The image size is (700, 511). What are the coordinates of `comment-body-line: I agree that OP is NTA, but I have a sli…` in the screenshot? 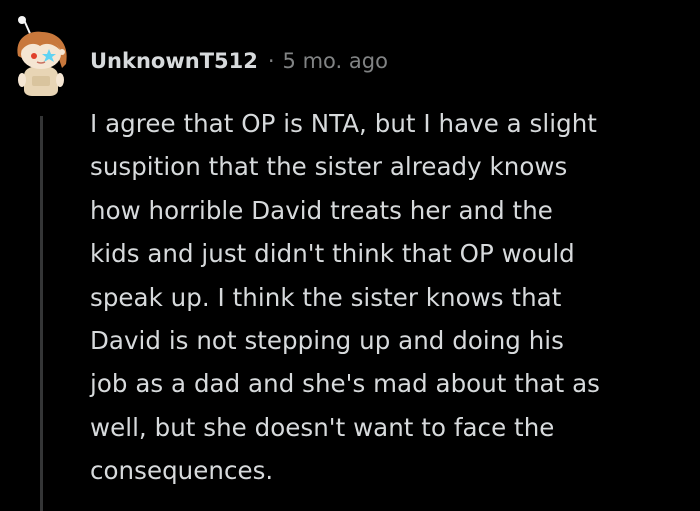 It's located at (343, 123).